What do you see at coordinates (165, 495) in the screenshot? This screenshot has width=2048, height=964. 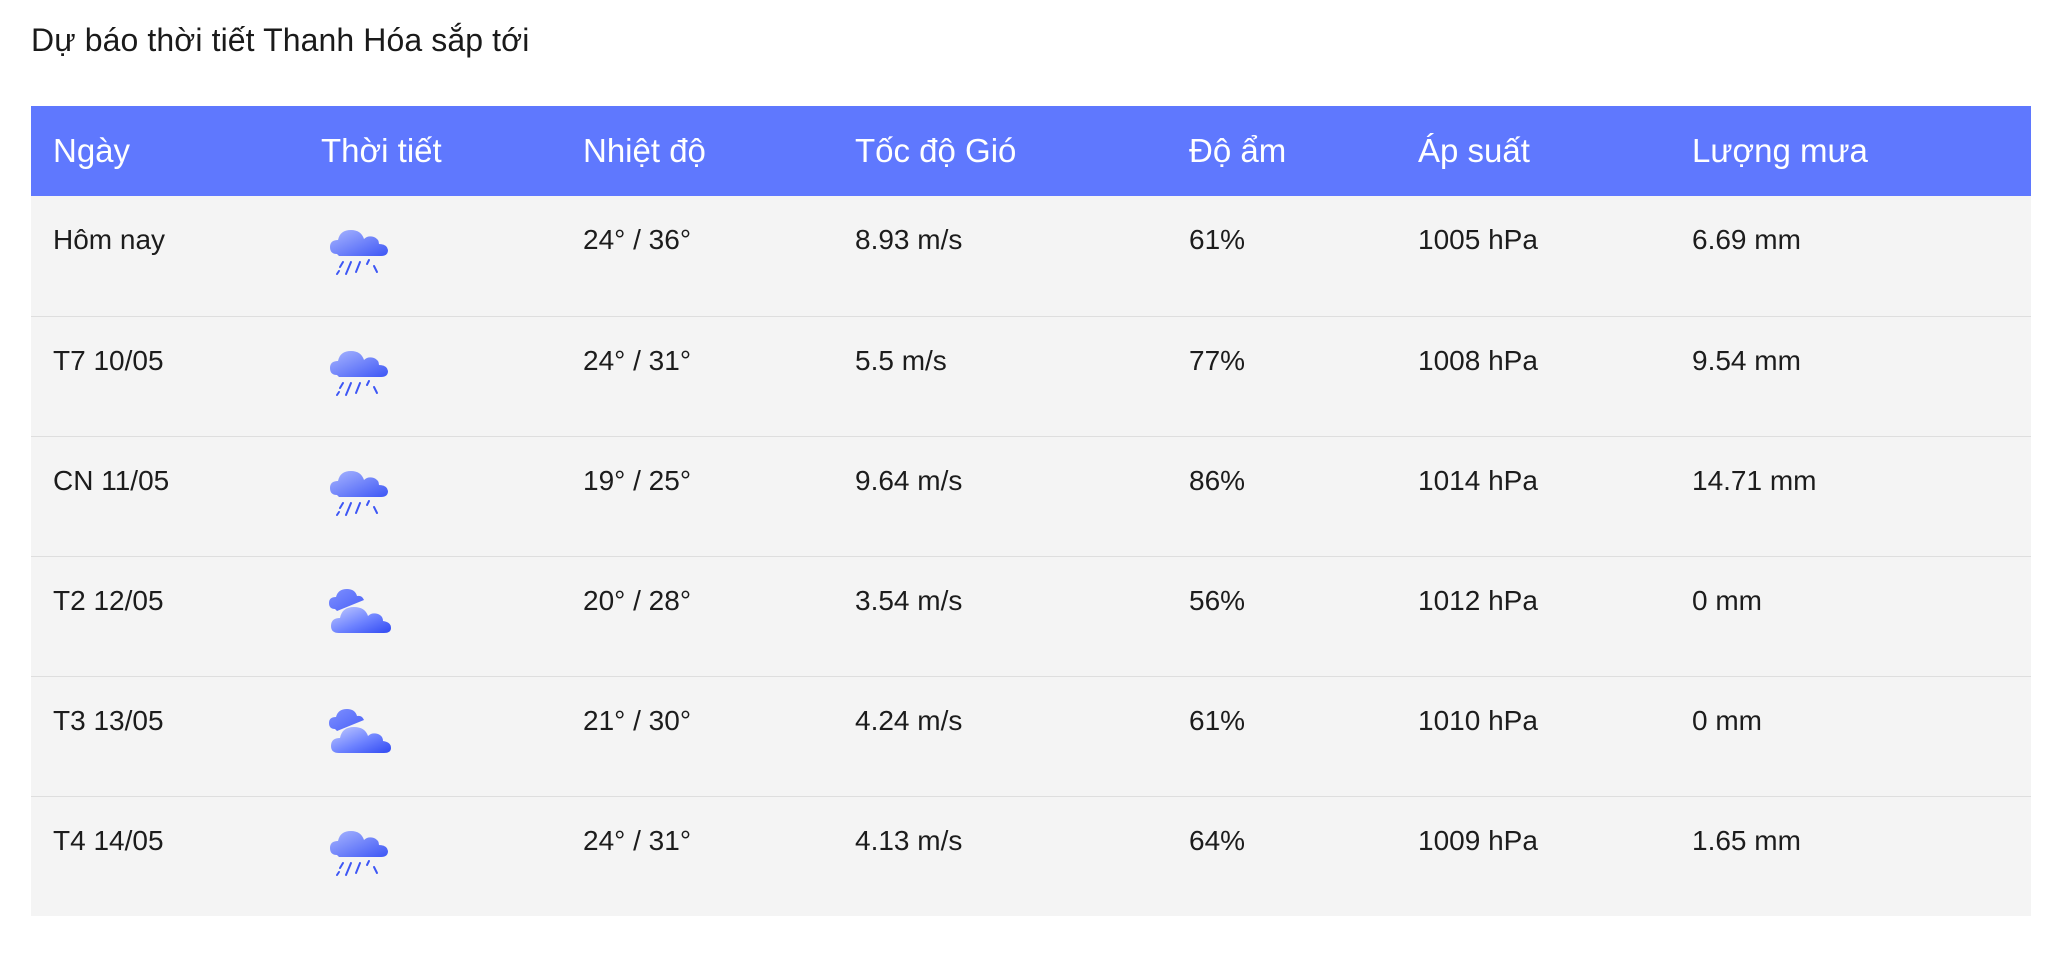 I see `day-cell: CN 11/05` at bounding box center [165, 495].